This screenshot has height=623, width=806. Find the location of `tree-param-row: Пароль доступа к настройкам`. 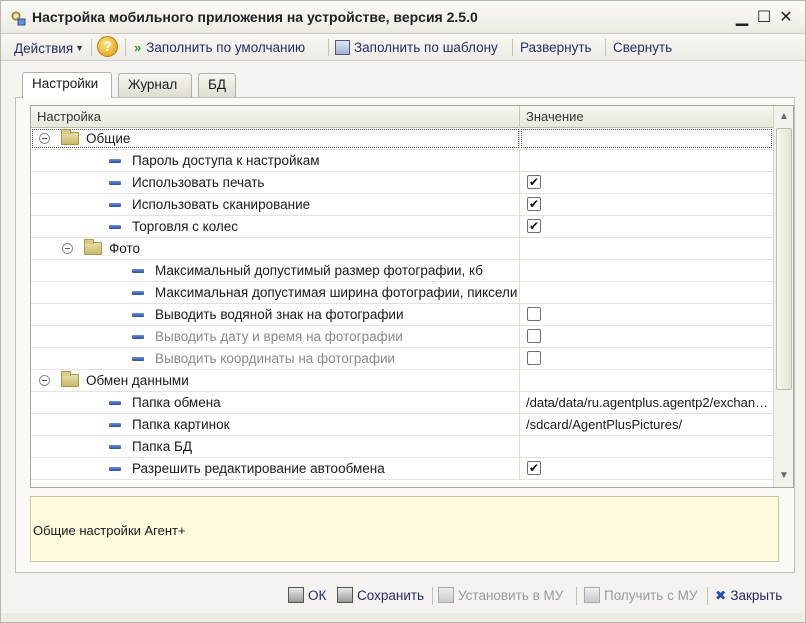

tree-param-row: Пароль доступа к настройкам is located at coordinates (402, 161).